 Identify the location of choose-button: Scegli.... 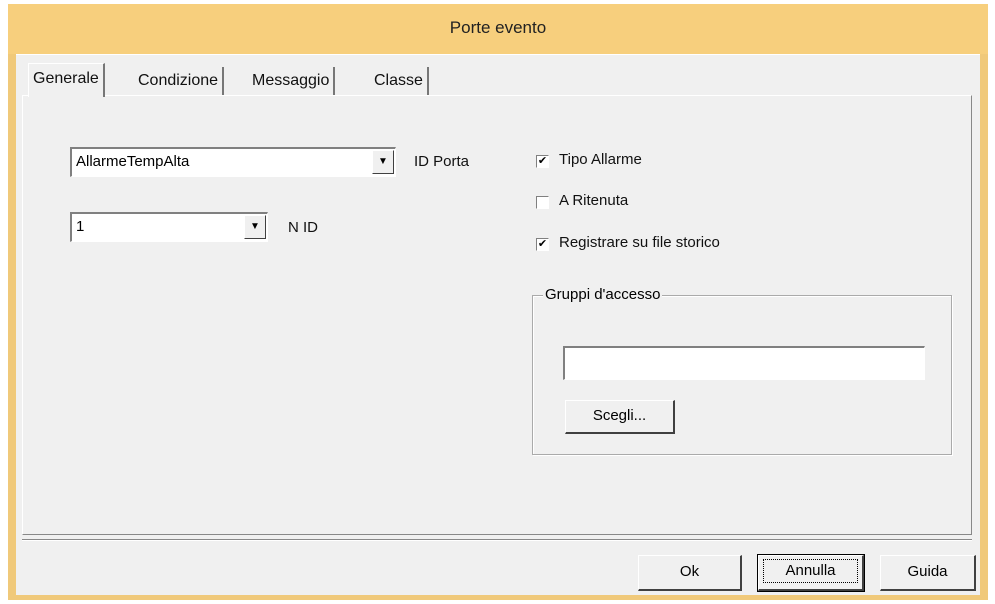
(620, 417).